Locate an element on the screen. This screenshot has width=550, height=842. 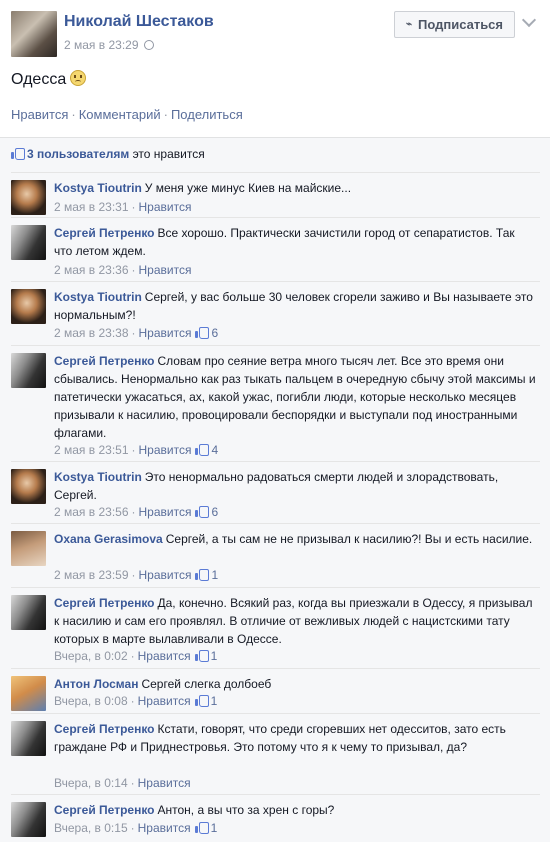
author-avatar is located at coordinates (34, 34).